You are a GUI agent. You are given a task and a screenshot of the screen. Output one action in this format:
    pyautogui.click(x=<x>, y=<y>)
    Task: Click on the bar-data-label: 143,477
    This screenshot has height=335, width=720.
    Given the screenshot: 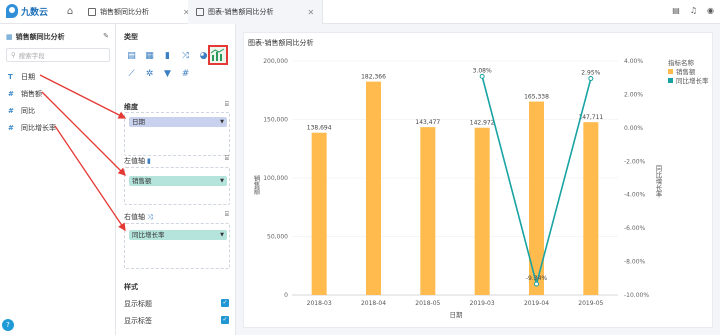 What is the action you would take?
    pyautogui.click(x=427, y=122)
    